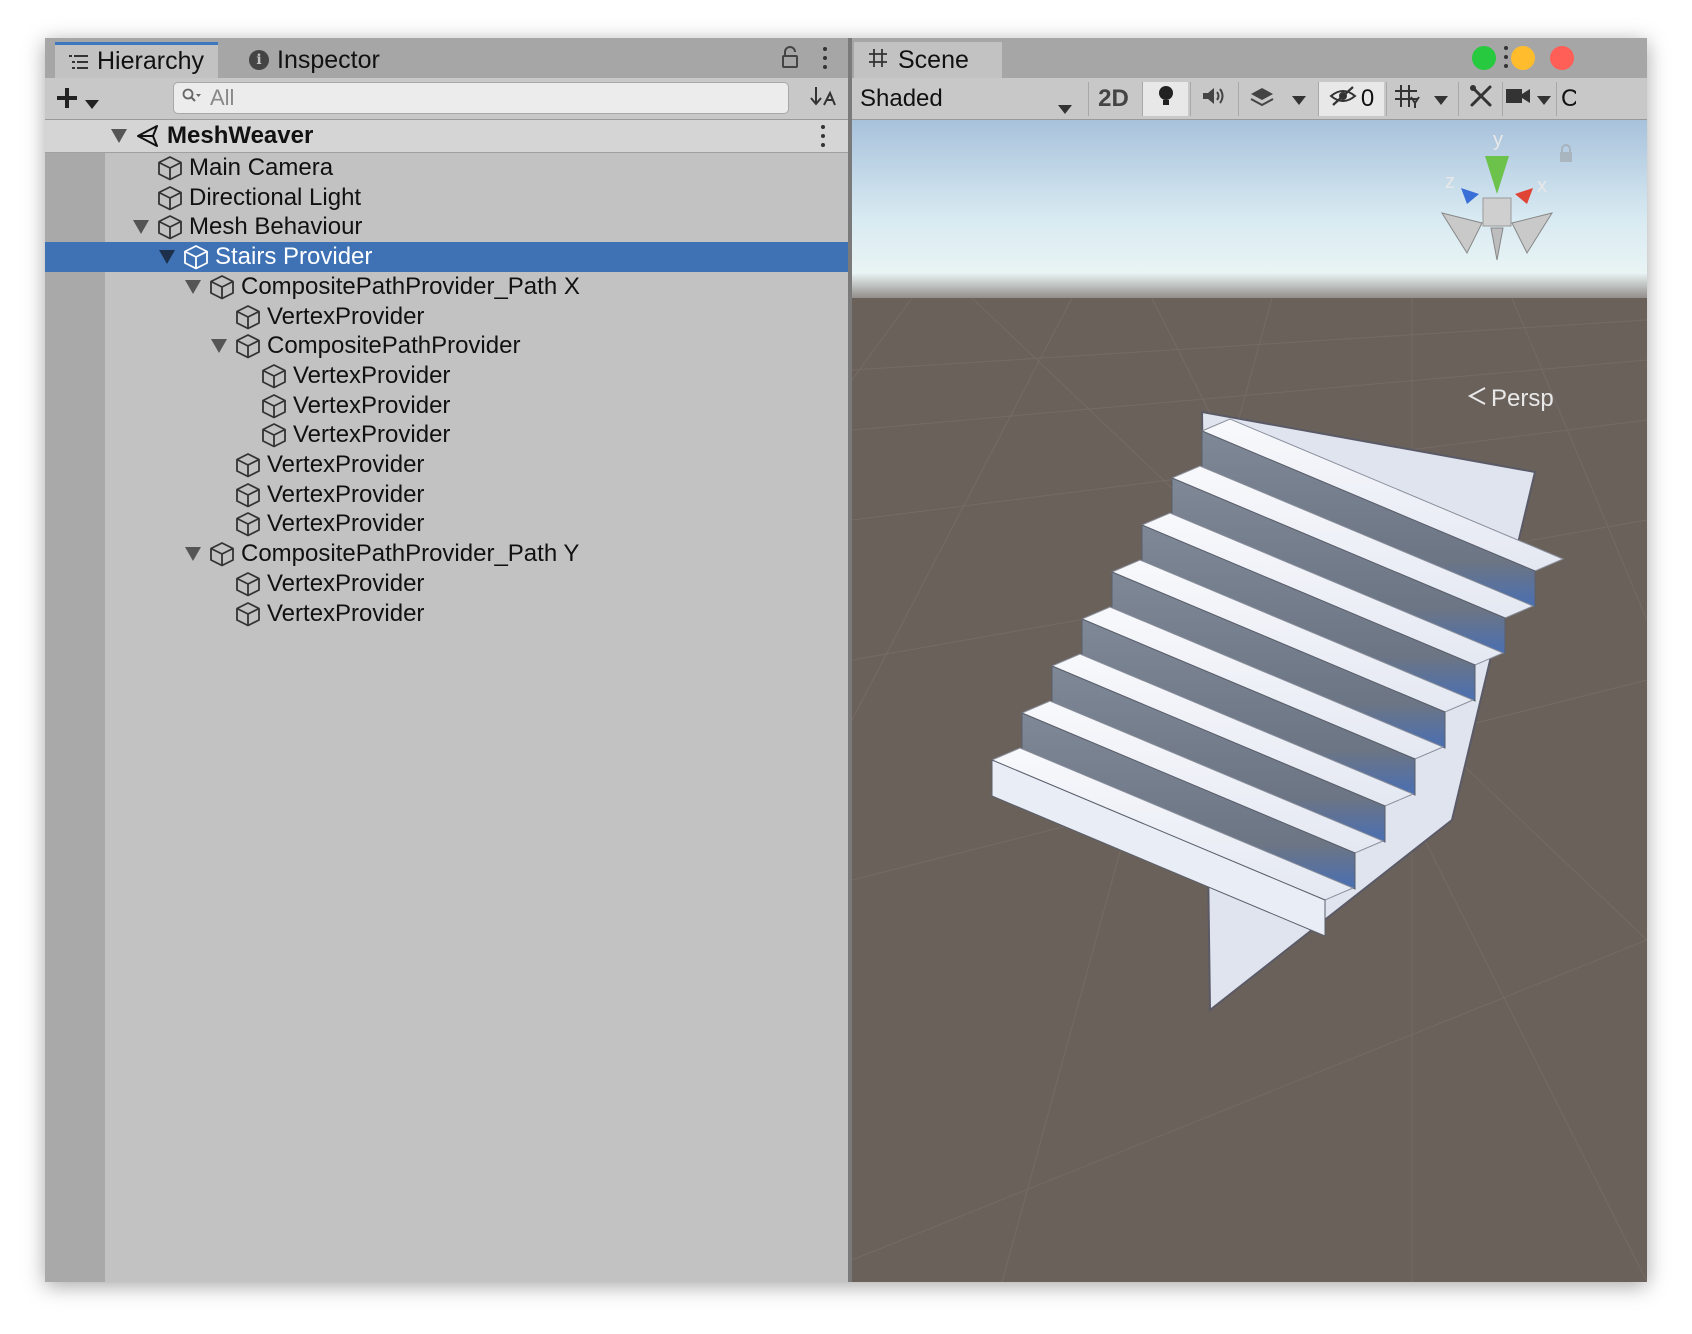 The image size is (1692, 1334). I want to click on info-icon: i, so click(259, 60).